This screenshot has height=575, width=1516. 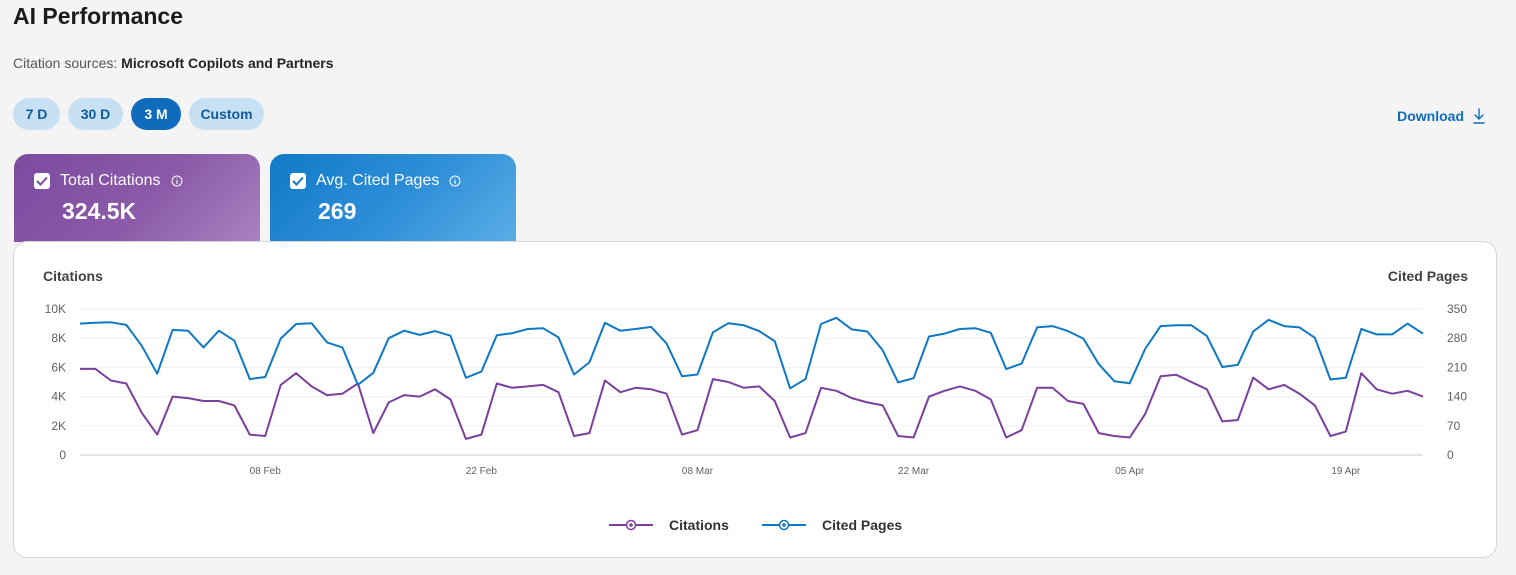 I want to click on series-line-citations, so click(x=752, y=403).